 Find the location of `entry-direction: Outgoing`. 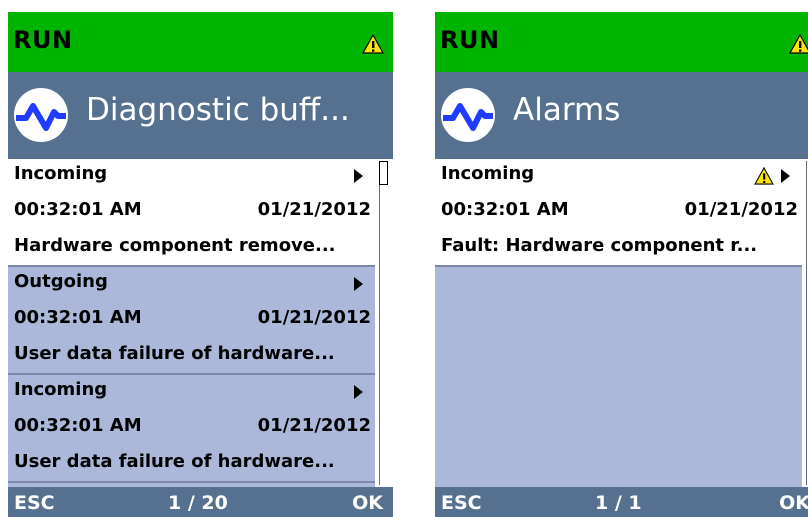

entry-direction: Outgoing is located at coordinates (61, 281).